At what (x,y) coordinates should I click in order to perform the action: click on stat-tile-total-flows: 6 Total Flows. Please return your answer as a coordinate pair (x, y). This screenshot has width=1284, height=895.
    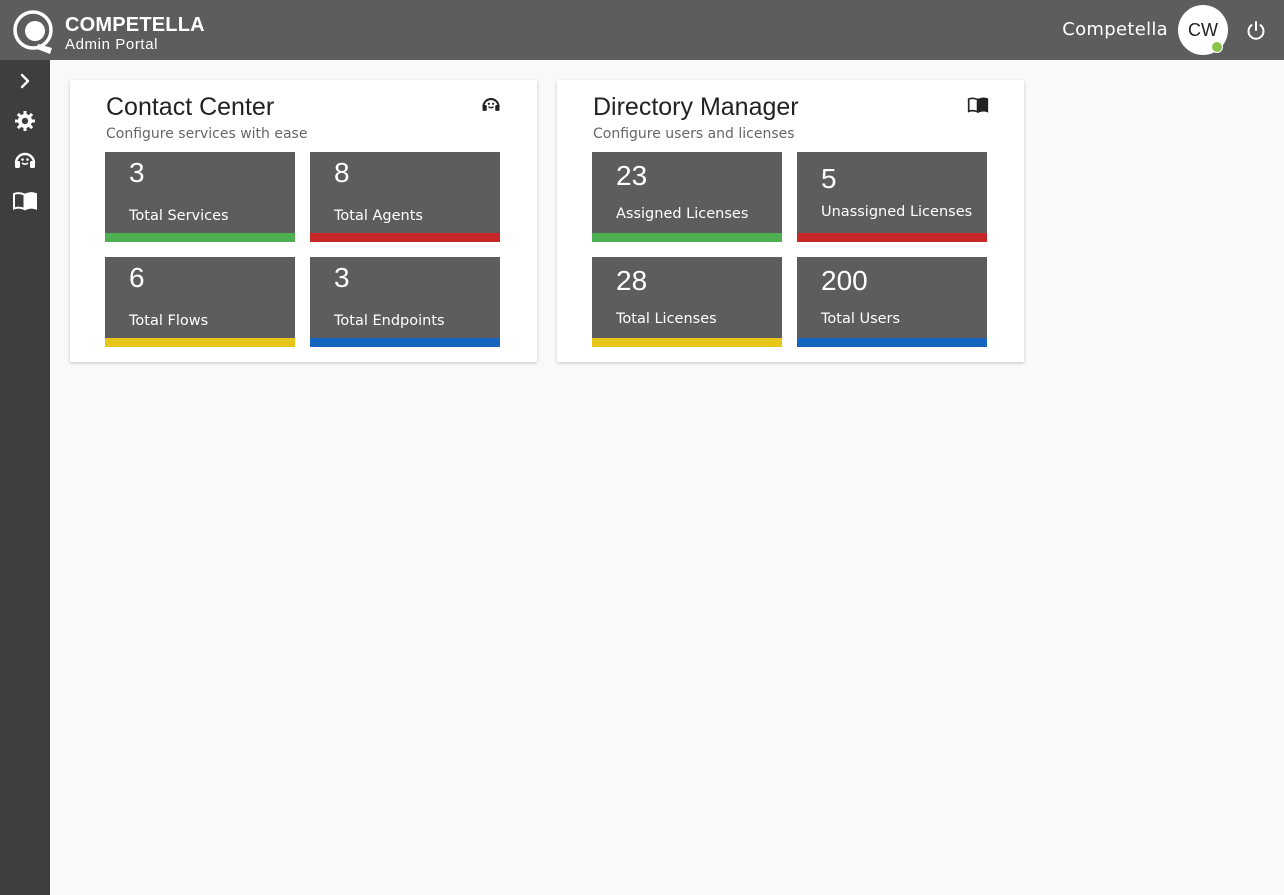
    Looking at the image, I should click on (200, 302).